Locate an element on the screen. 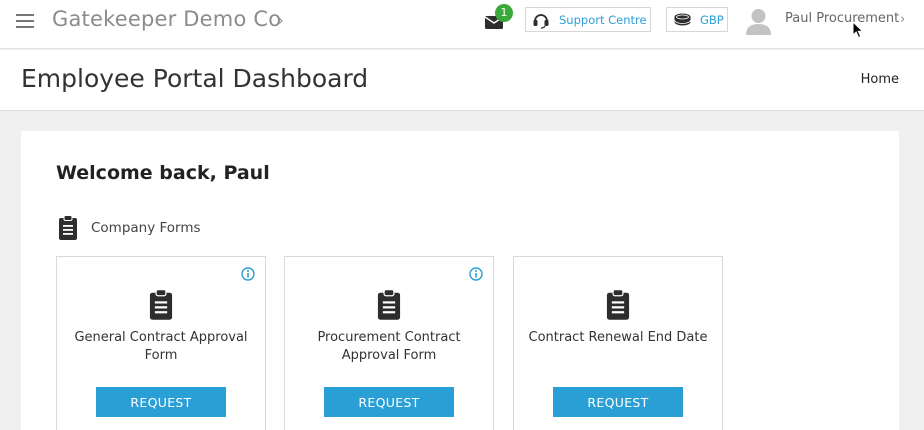 This screenshot has width=924, height=430. section-label: Company Forms is located at coordinates (146, 228).